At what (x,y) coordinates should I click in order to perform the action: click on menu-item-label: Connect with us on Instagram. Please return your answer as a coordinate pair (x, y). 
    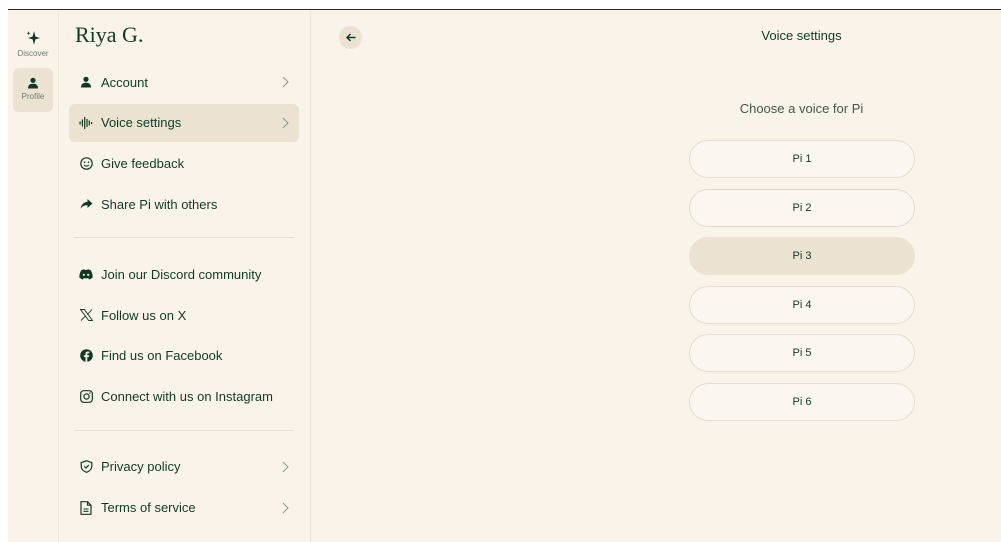
    Looking at the image, I should click on (187, 397).